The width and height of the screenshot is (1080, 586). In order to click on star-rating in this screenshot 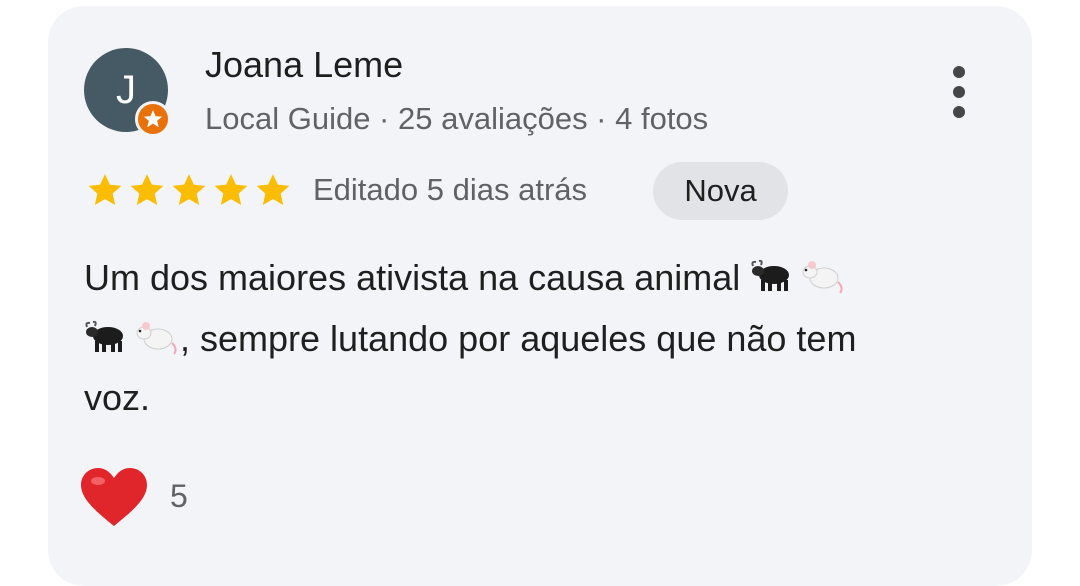, I will do `click(189, 190)`.